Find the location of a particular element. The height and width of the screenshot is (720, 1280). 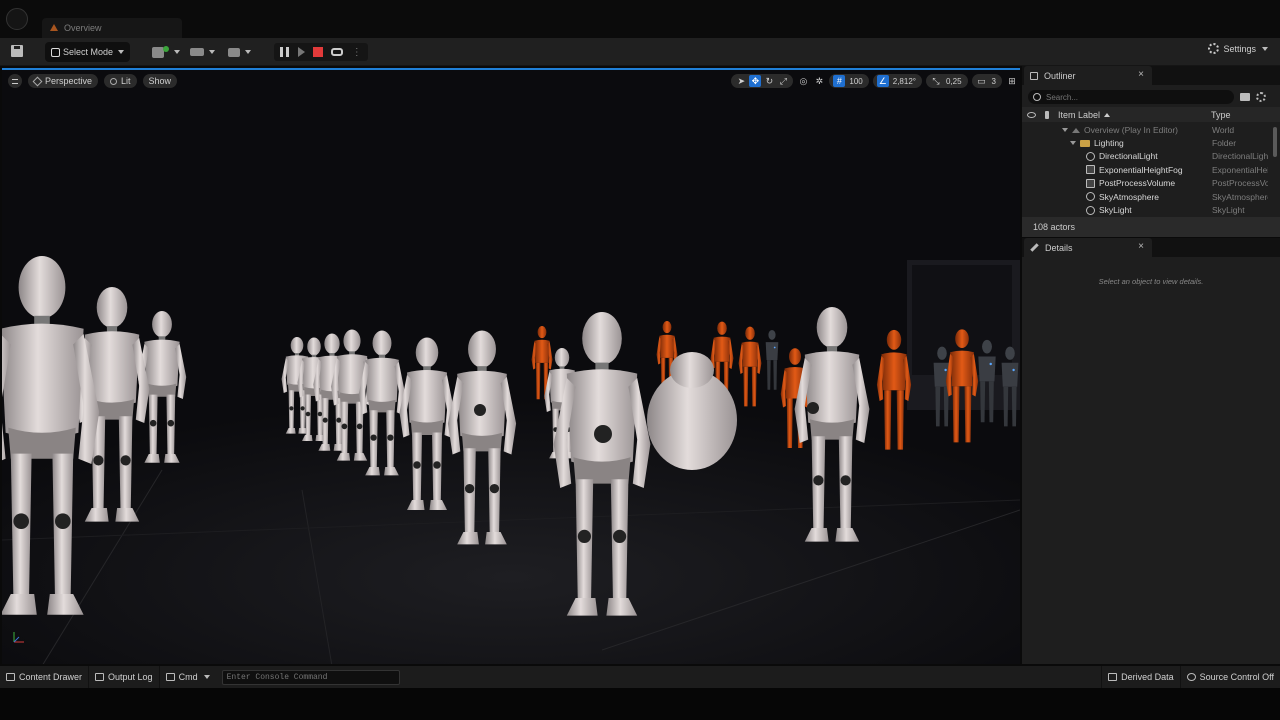

more-options-icon: ⋮ is located at coordinates (357, 52).